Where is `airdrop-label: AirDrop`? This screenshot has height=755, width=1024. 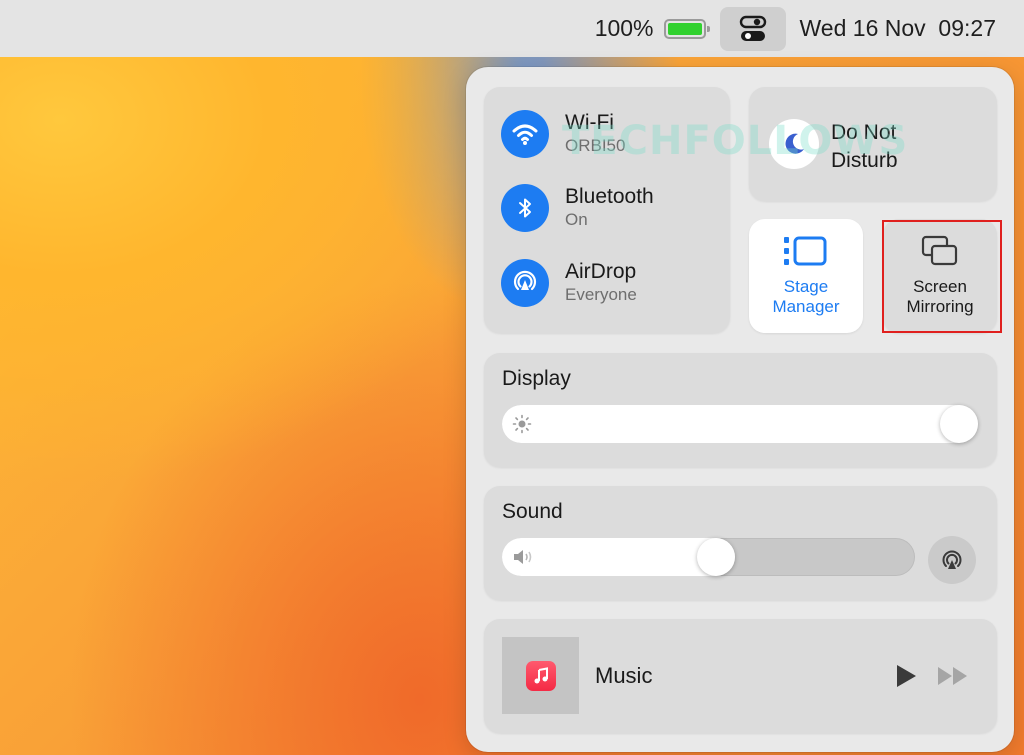
airdrop-label: AirDrop is located at coordinates (601, 271).